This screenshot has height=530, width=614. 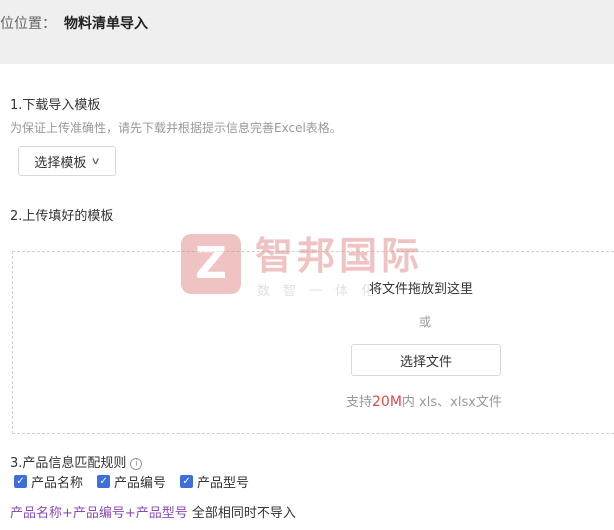 I want to click on support-prefix: 支持, so click(x=359, y=402).